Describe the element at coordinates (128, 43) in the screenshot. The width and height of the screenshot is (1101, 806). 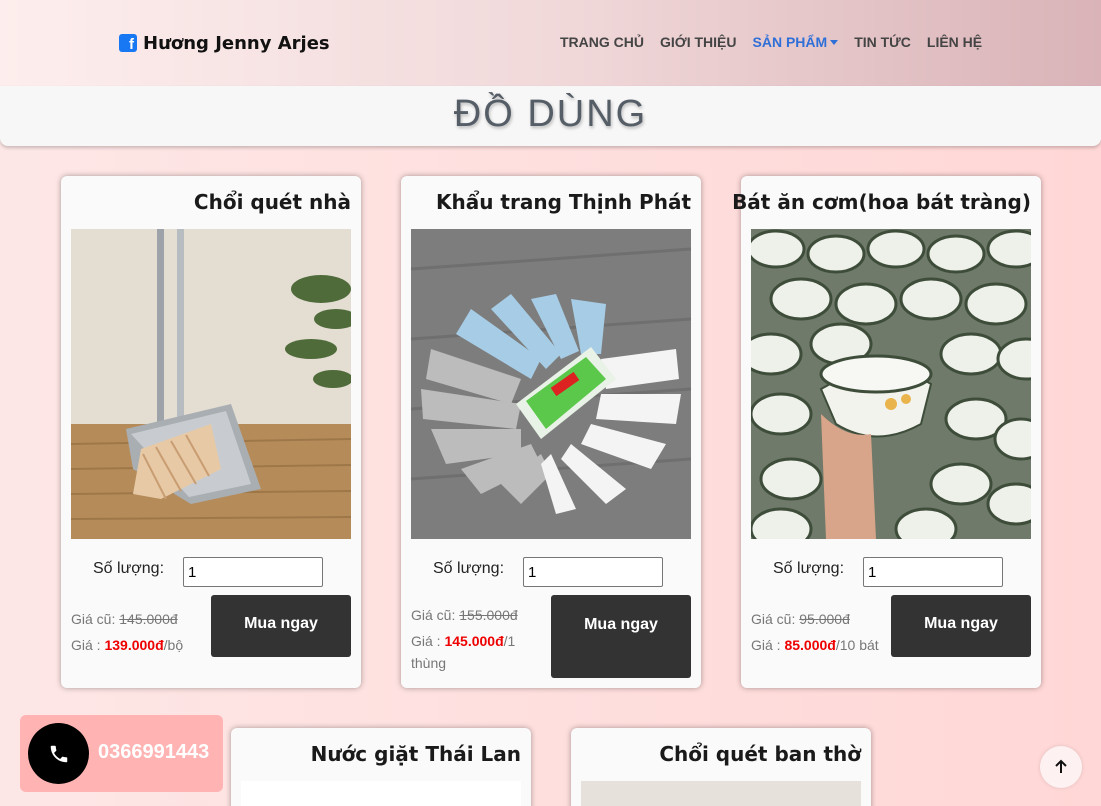
I see `facebook-icon: f` at that location.